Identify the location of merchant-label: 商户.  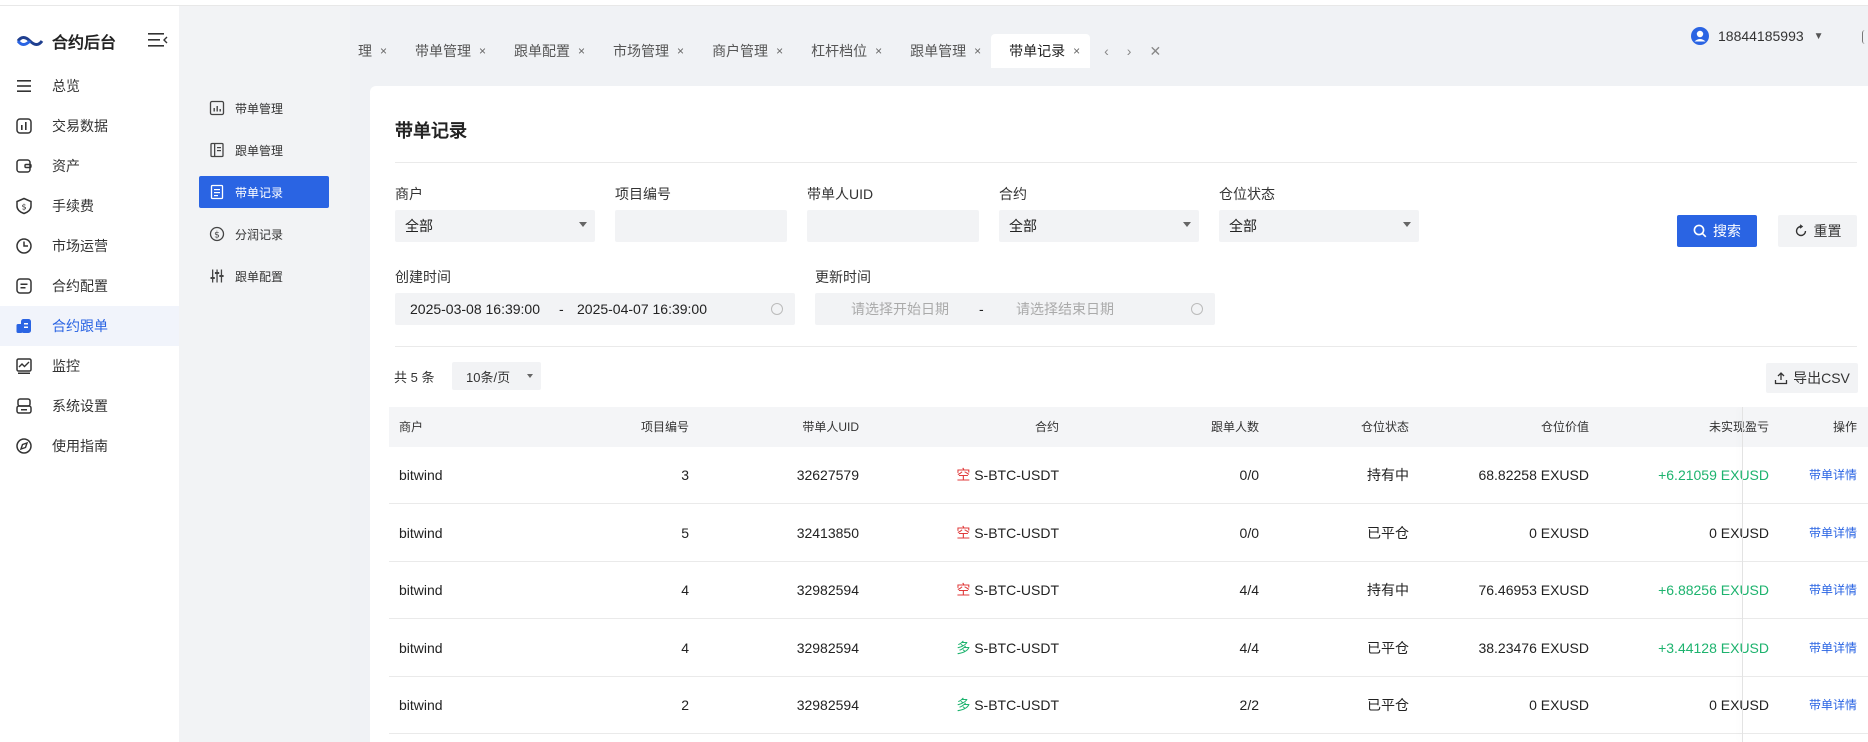
(409, 194).